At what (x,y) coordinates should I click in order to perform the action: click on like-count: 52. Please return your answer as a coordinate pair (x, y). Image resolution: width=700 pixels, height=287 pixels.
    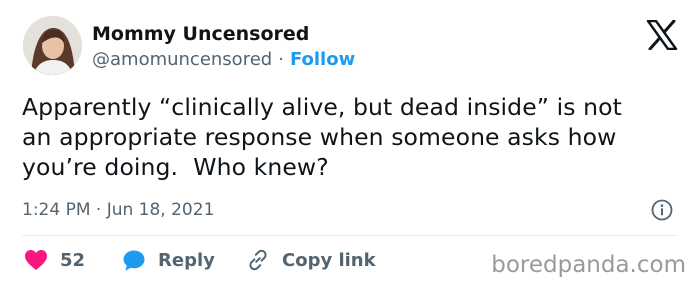
    Looking at the image, I should click on (73, 260).